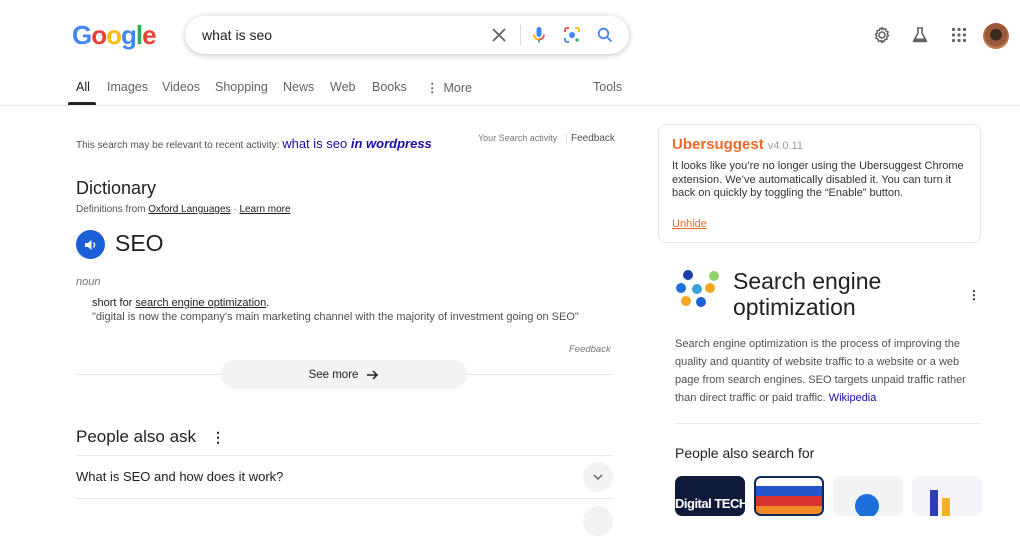  Describe the element at coordinates (116, 188) in the screenshot. I see `dictionary-title: Dictionary` at that location.